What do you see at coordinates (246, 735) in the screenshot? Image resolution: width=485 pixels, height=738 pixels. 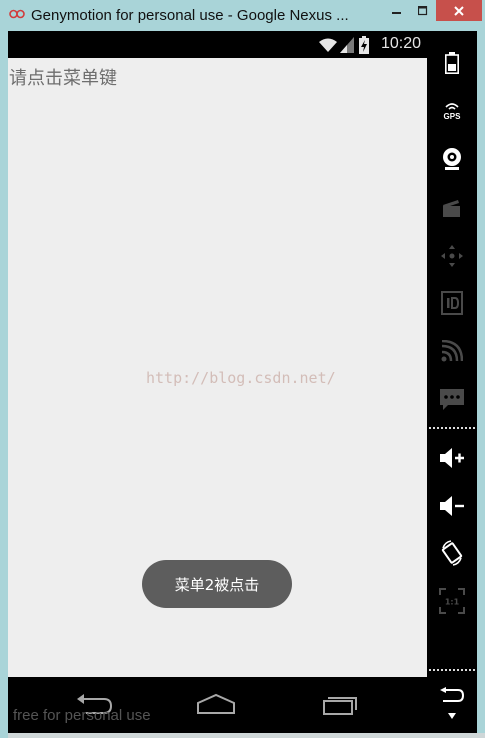 I see `window-bottom-strip` at bounding box center [246, 735].